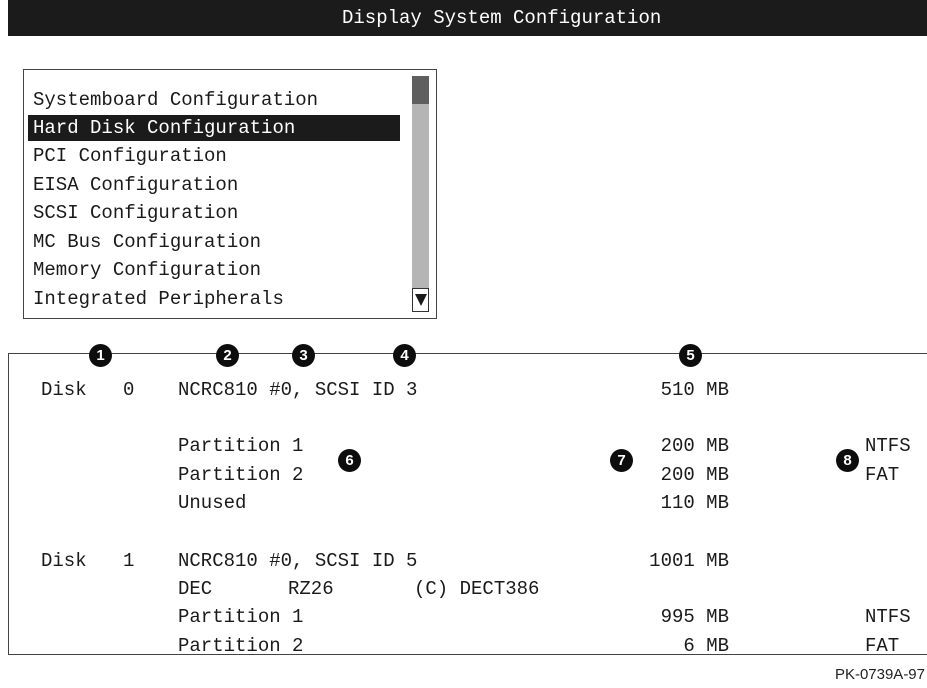 This screenshot has width=927, height=688. I want to click on chevron-down-icon, so click(421, 300).